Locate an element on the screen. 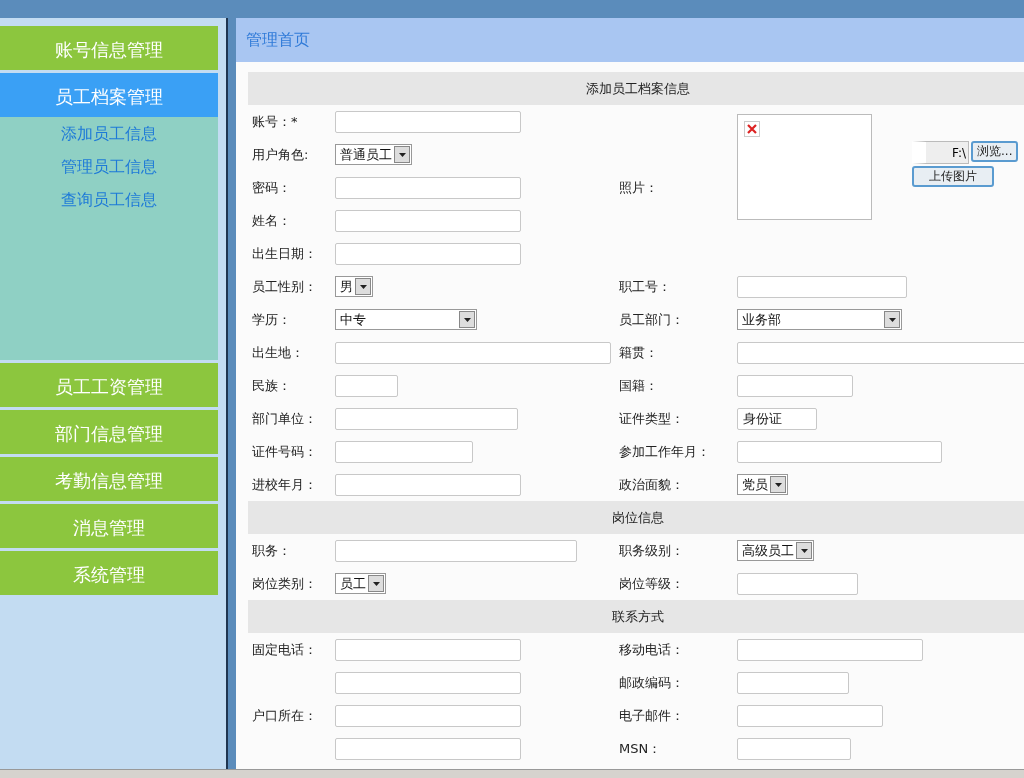  dropdown: 党员 is located at coordinates (762, 484).